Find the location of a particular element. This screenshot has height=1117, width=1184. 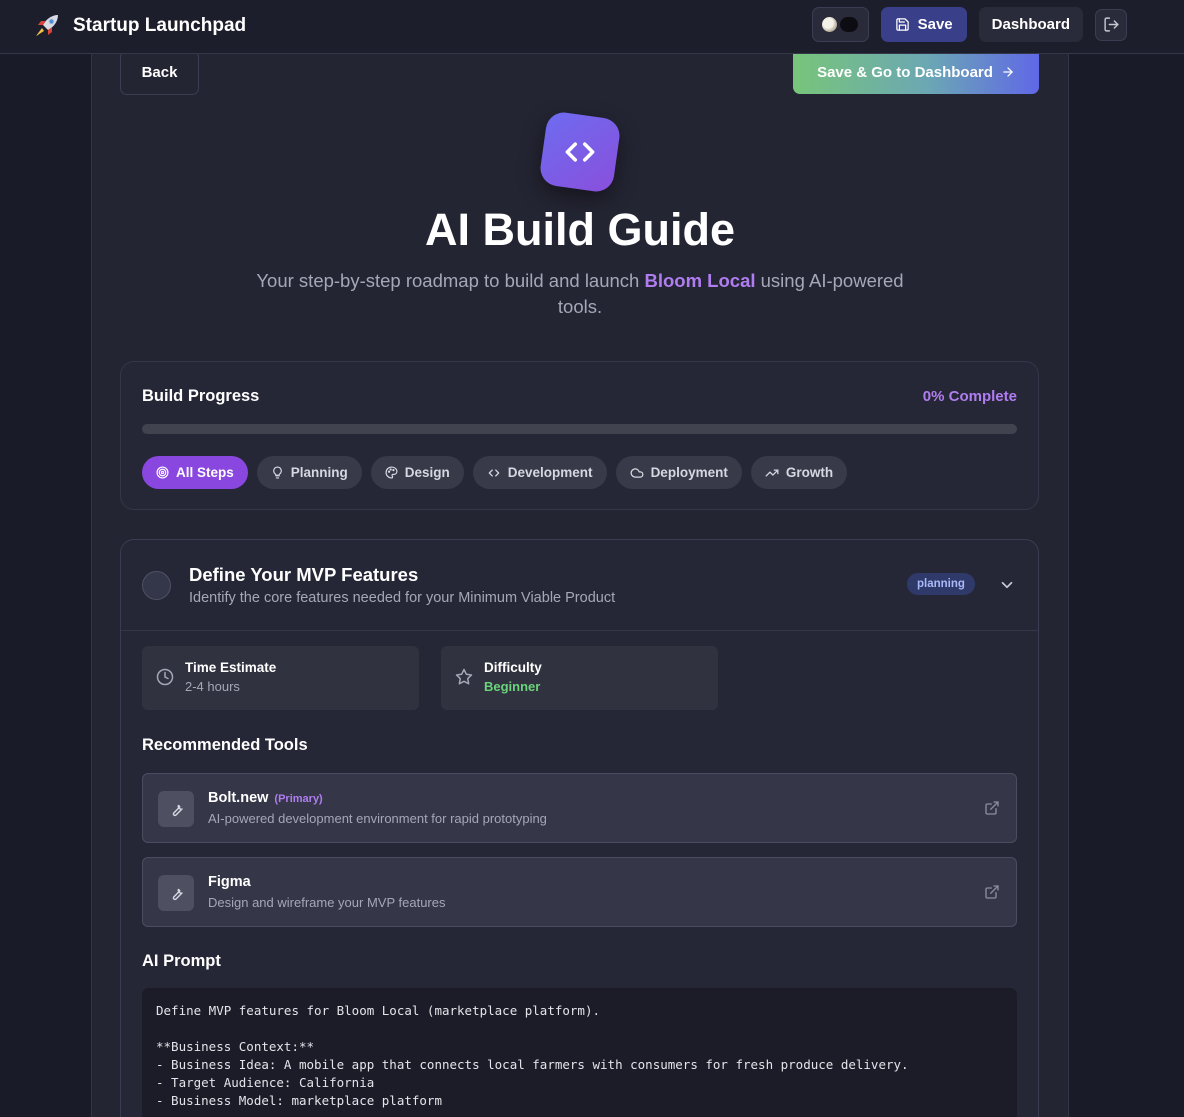

recommended-tools-heading: Recommended Tools is located at coordinates (225, 745).